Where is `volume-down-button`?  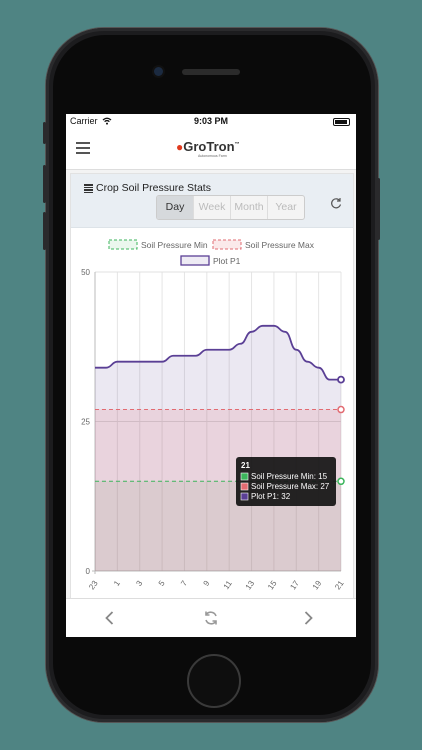 volume-down-button is located at coordinates (44, 231).